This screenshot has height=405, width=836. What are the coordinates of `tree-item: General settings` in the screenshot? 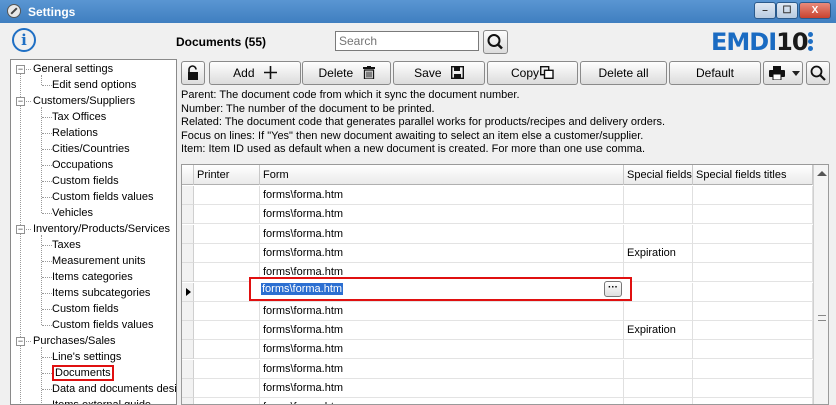 It's located at (73, 69).